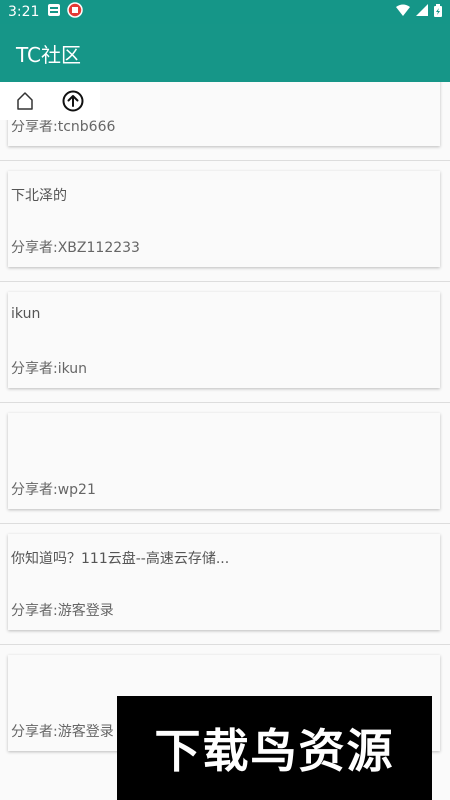  What do you see at coordinates (422, 12) in the screenshot?
I see `signal-icon` at bounding box center [422, 12].